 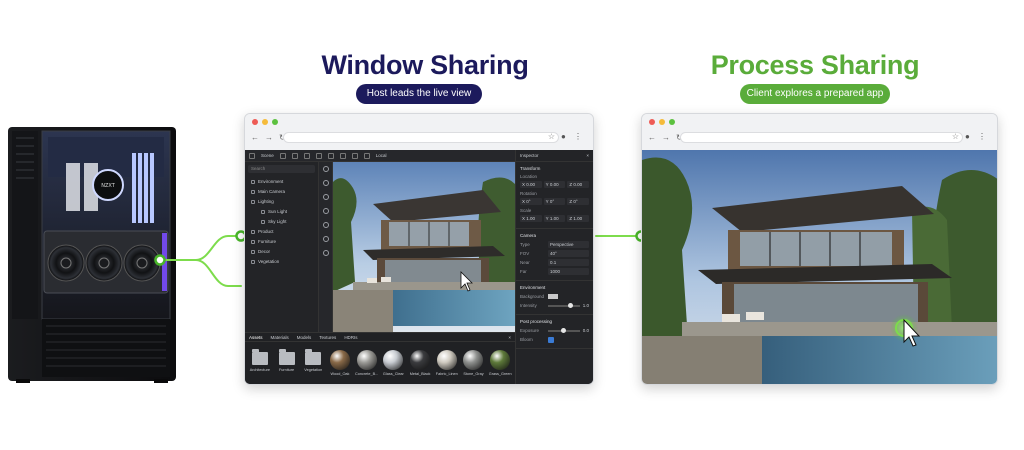 What do you see at coordinates (554, 235) in the screenshot?
I see `camera-title: Camera` at bounding box center [554, 235].